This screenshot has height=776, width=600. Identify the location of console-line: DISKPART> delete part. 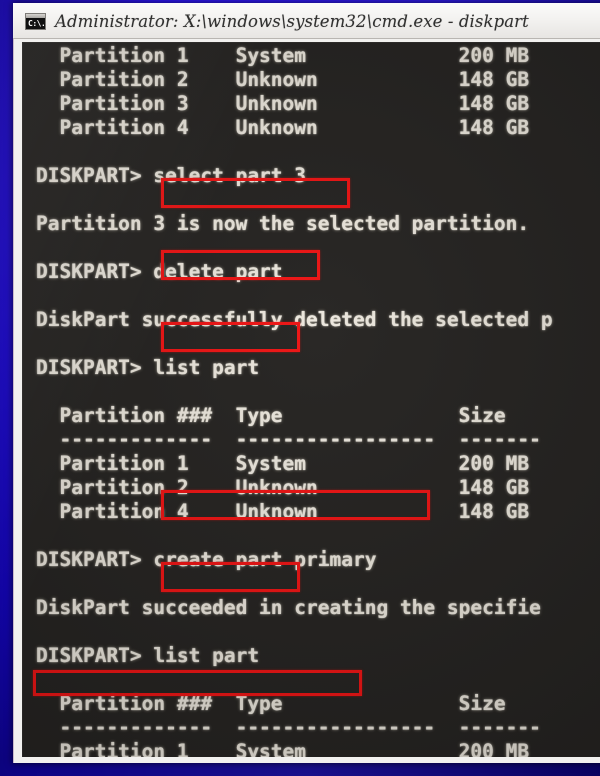
(159, 271).